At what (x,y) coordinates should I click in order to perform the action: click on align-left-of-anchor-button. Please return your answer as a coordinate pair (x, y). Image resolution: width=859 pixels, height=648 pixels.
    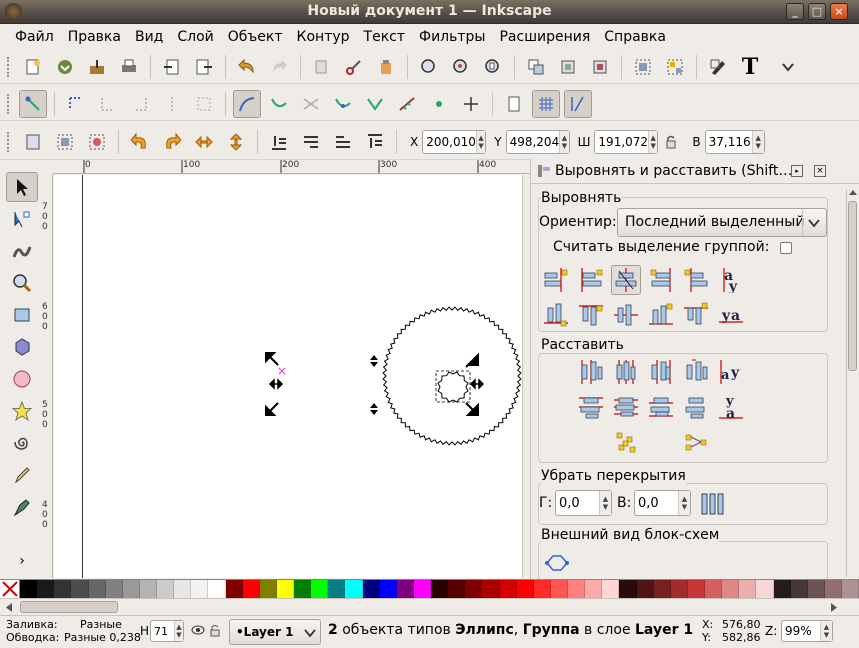
    Looking at the image, I should click on (696, 280).